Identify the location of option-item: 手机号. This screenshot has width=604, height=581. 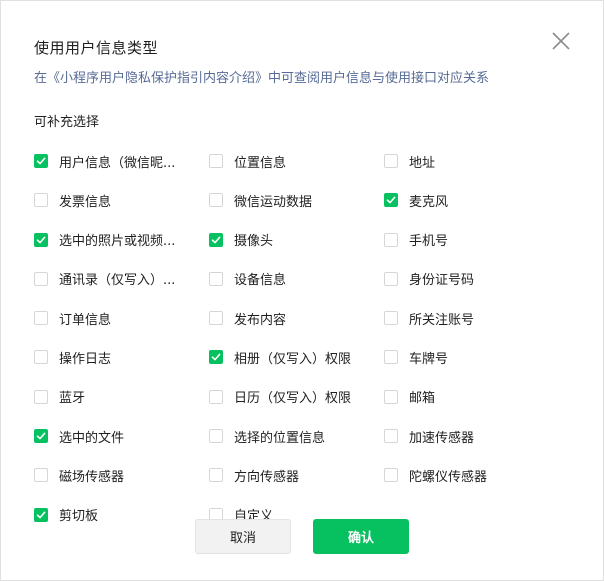
(479, 240).